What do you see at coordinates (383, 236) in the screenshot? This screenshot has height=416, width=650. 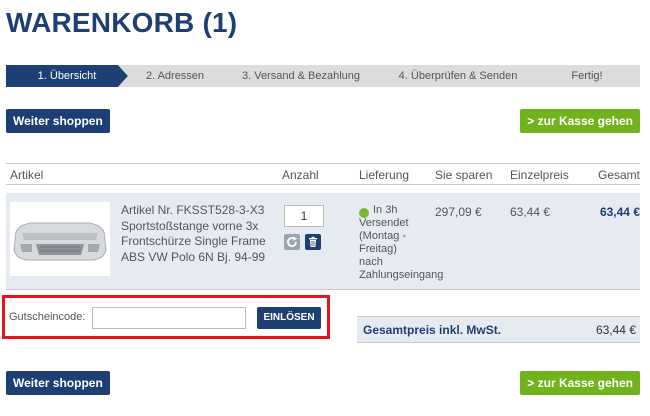 I see `delivery-line: (Montag -` at bounding box center [383, 236].